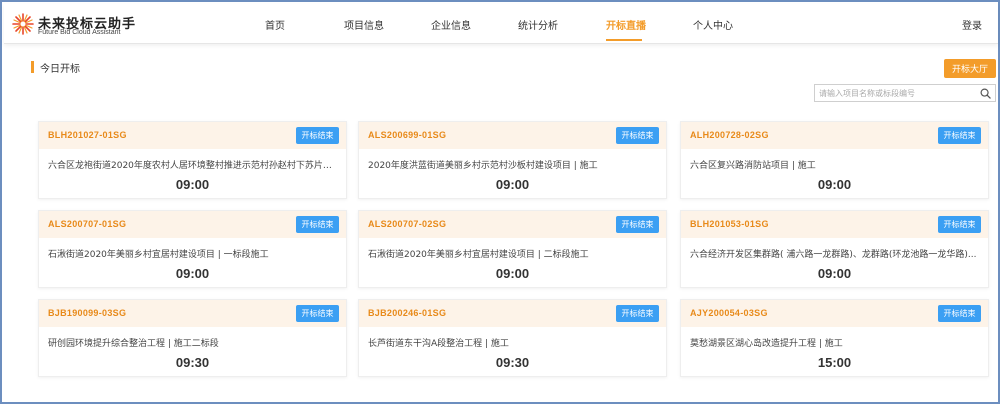  Describe the element at coordinates (158, 255) in the screenshot. I see `project-name: 石湫街道2020年美丽乡村宜居村建设项目 | 一标段施工` at that location.